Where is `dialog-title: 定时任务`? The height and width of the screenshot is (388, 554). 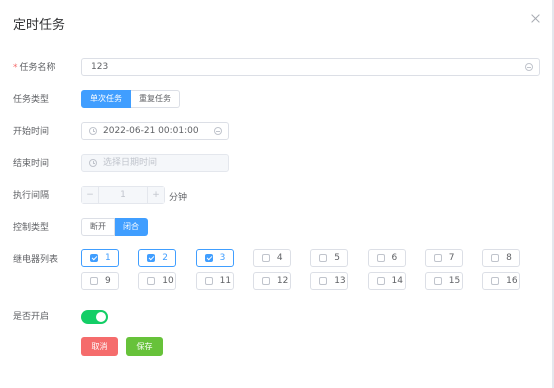 dialog-title: 定时任务 is located at coordinates (39, 25).